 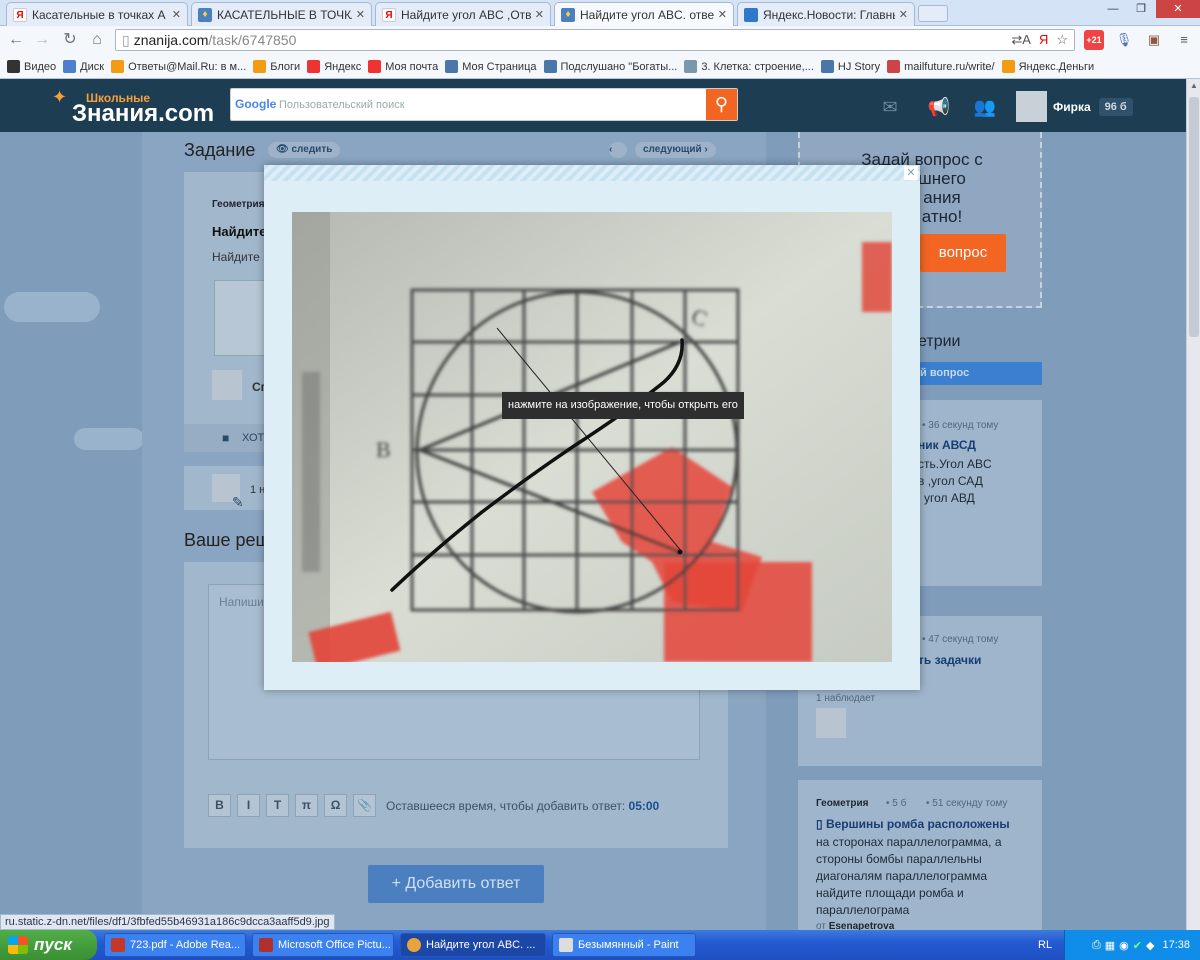 I want to click on want-button-label: ХОТ, so click(x=253, y=438).